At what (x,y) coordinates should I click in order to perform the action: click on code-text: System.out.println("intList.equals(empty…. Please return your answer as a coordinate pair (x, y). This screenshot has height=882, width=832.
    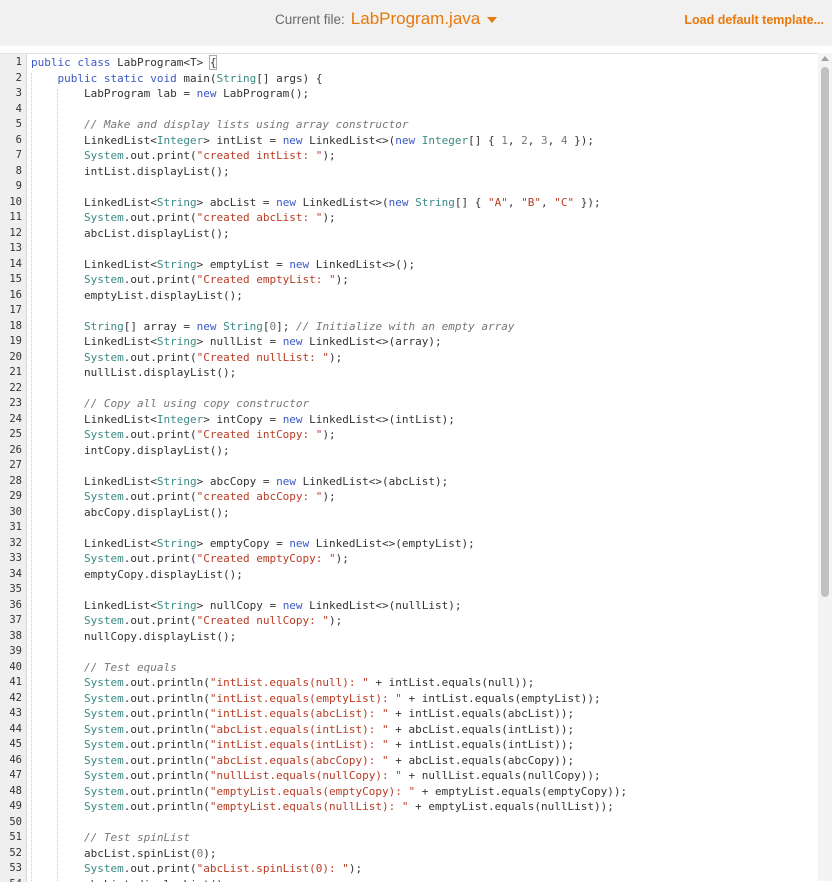
    Looking at the image, I should click on (316, 699).